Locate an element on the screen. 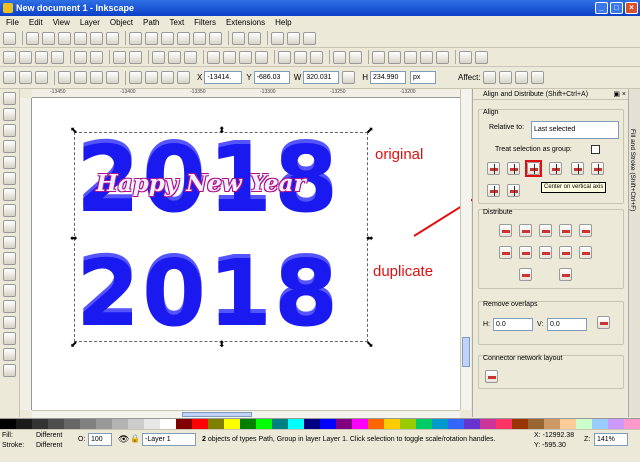 This screenshot has width=640, height=462. randomize-icon is located at coordinates (525, 274).